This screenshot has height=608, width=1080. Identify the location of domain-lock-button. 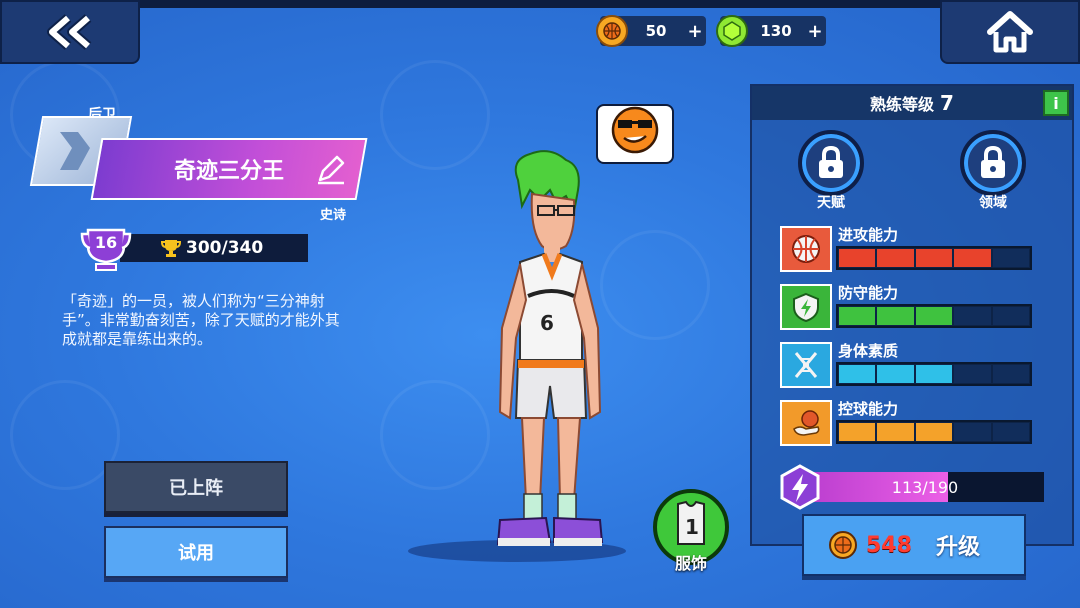
(993, 163).